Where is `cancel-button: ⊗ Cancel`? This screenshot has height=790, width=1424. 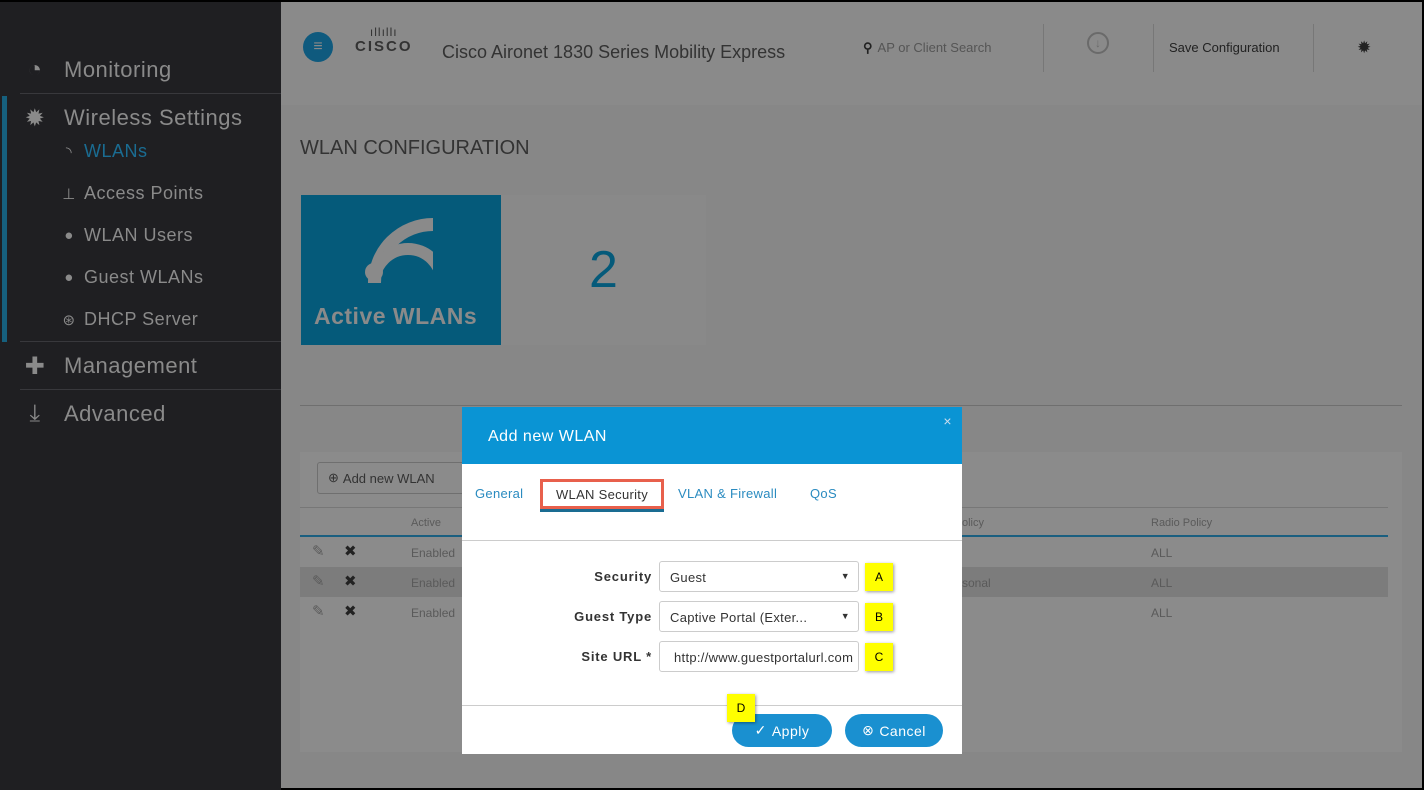
cancel-button: ⊗ Cancel is located at coordinates (894, 730).